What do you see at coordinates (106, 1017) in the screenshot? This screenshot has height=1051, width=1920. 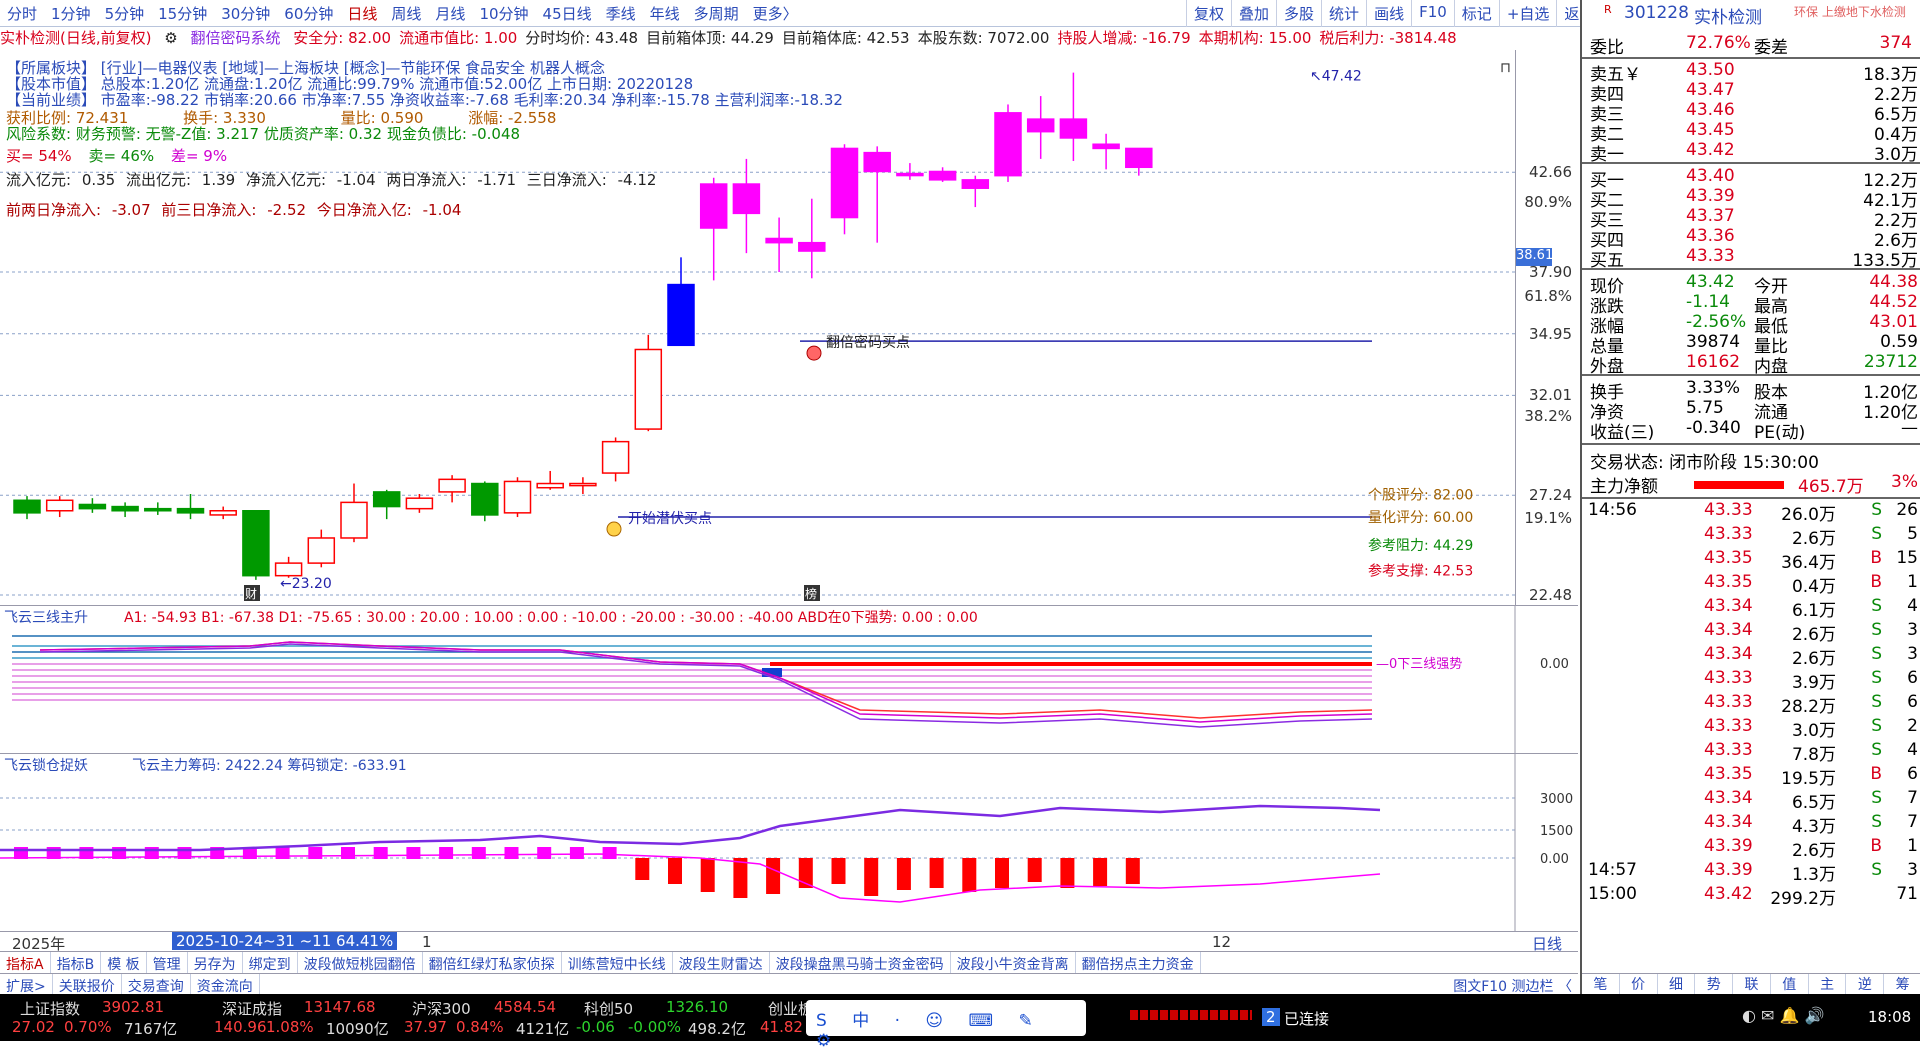 I see `index-0: 上证指数 3902.81 27.02 0.70% 7167亿` at bounding box center [106, 1017].